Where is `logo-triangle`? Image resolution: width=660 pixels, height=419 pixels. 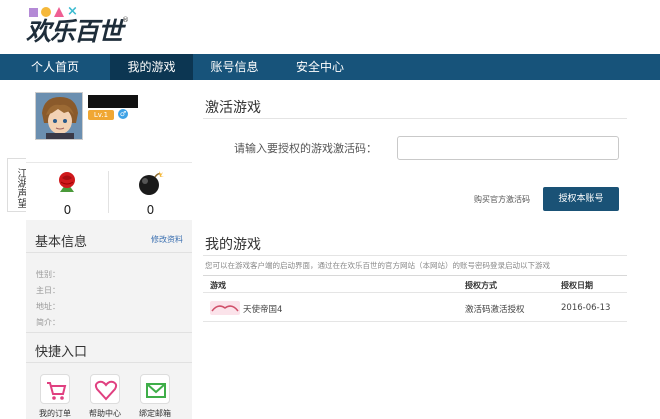
logo-triangle is located at coordinates (59, 12).